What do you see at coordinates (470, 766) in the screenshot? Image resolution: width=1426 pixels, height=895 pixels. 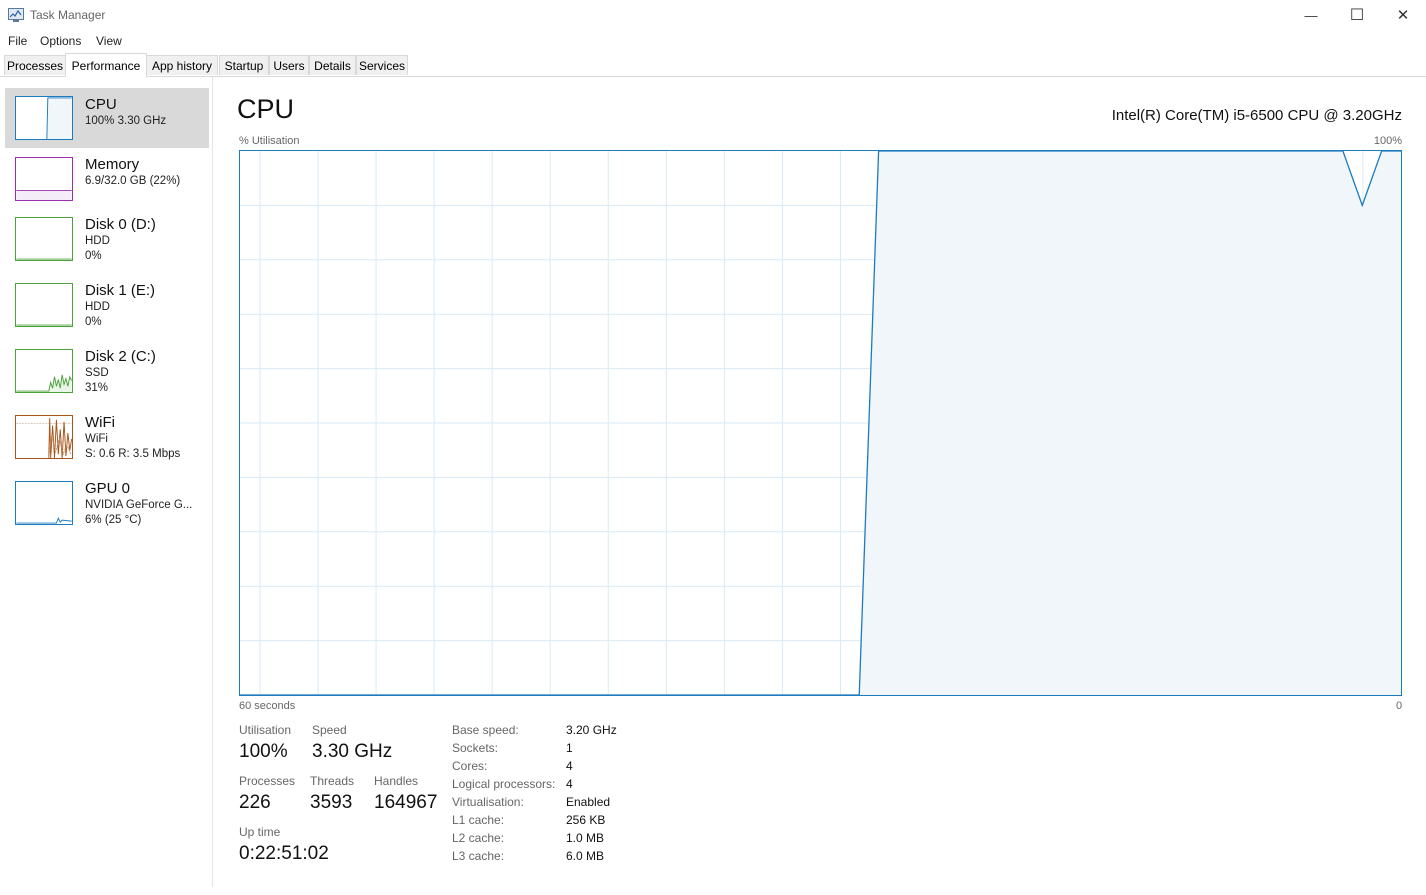 I see `info-key-cores: Cores:` at bounding box center [470, 766].